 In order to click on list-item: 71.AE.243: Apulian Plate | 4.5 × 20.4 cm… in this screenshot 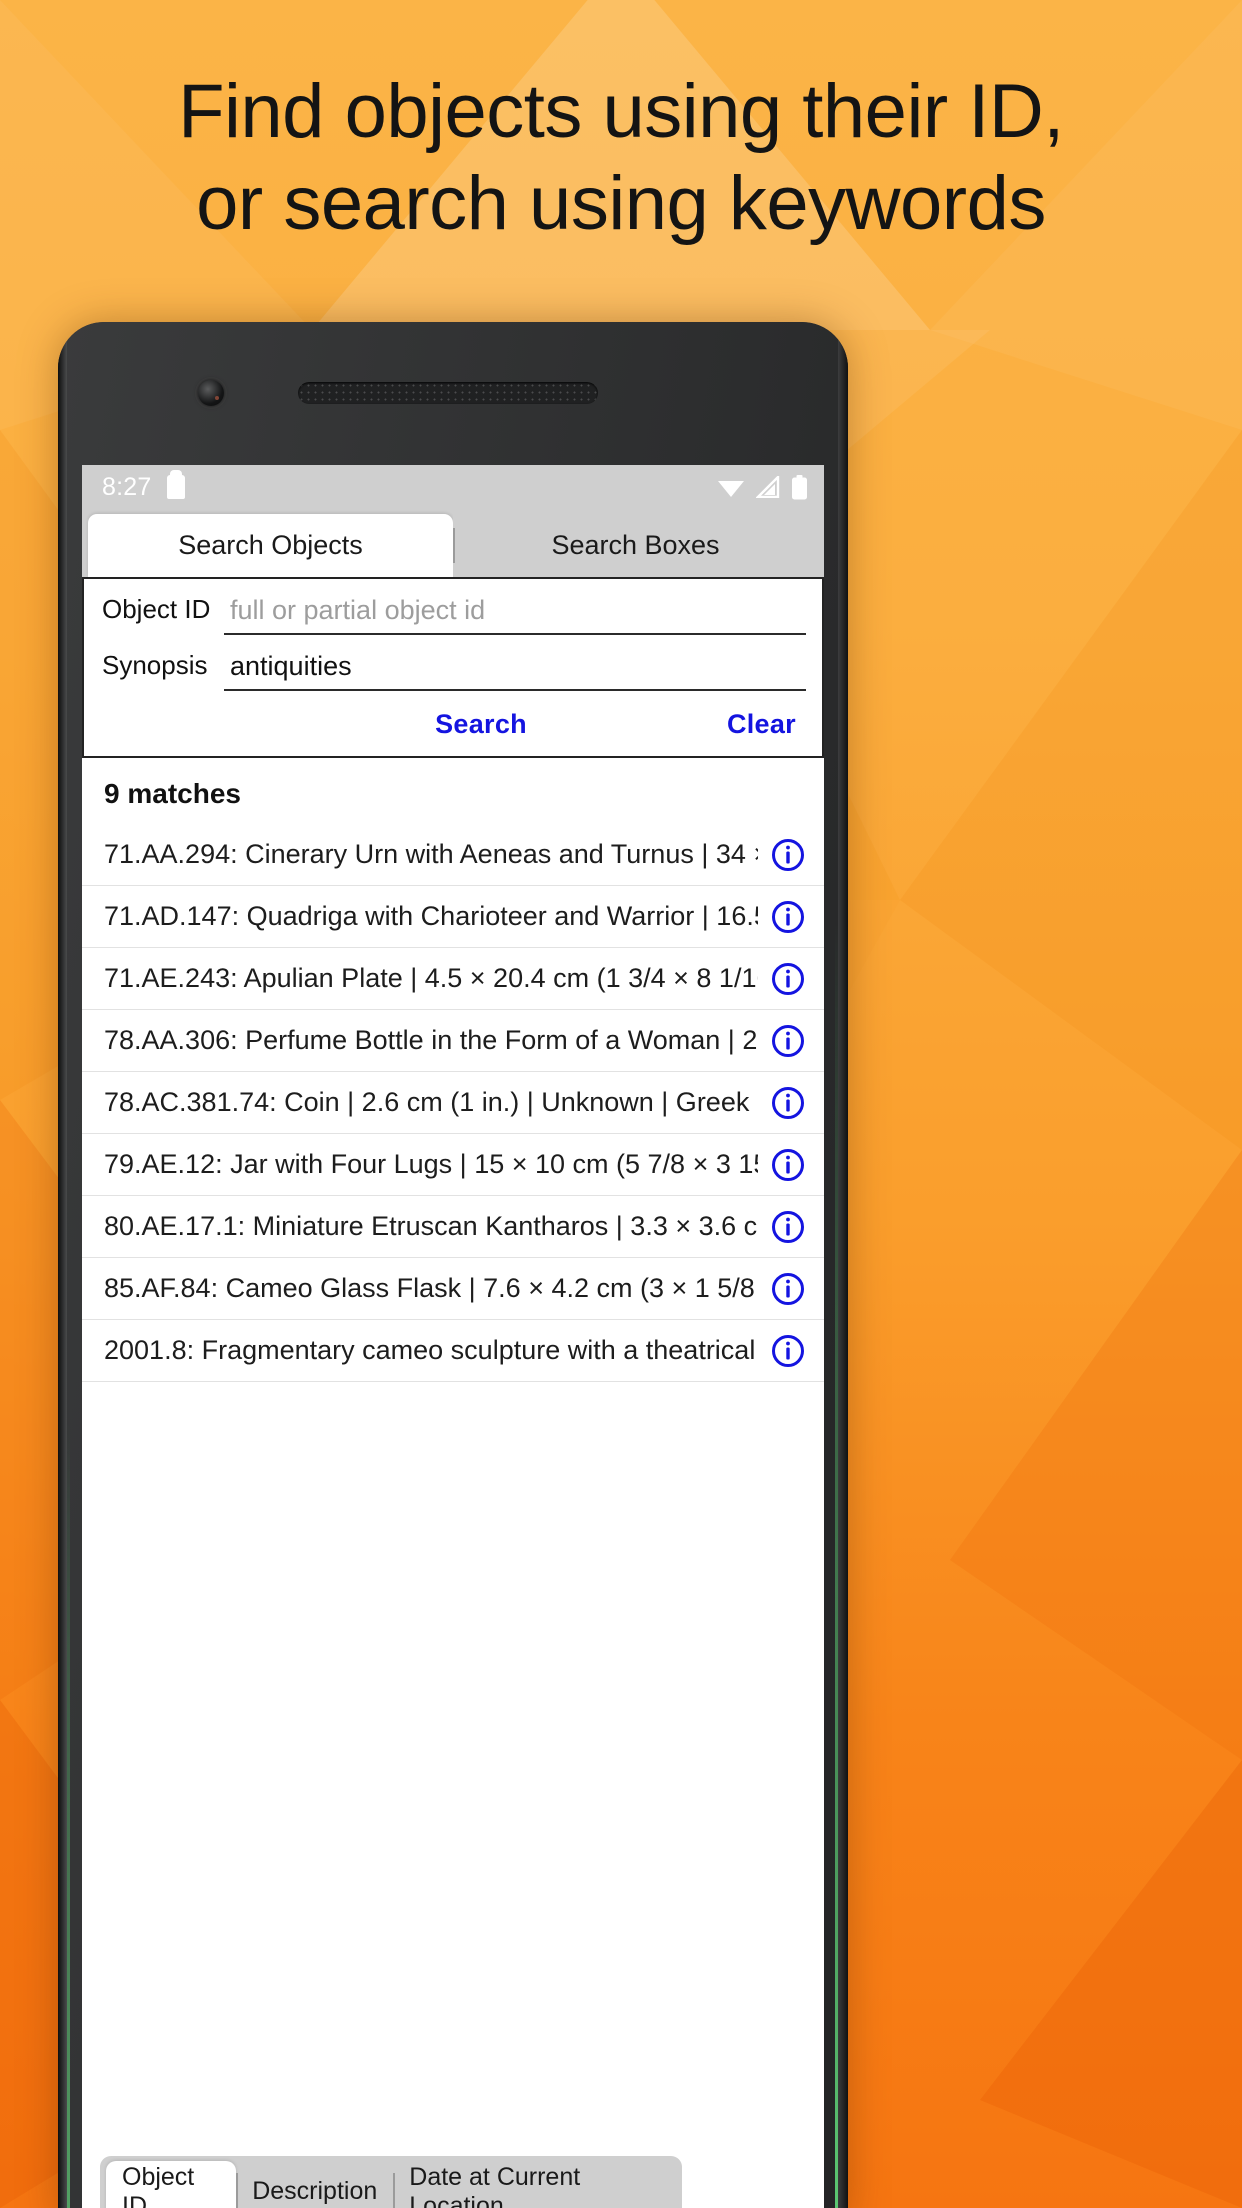, I will do `click(453, 979)`.